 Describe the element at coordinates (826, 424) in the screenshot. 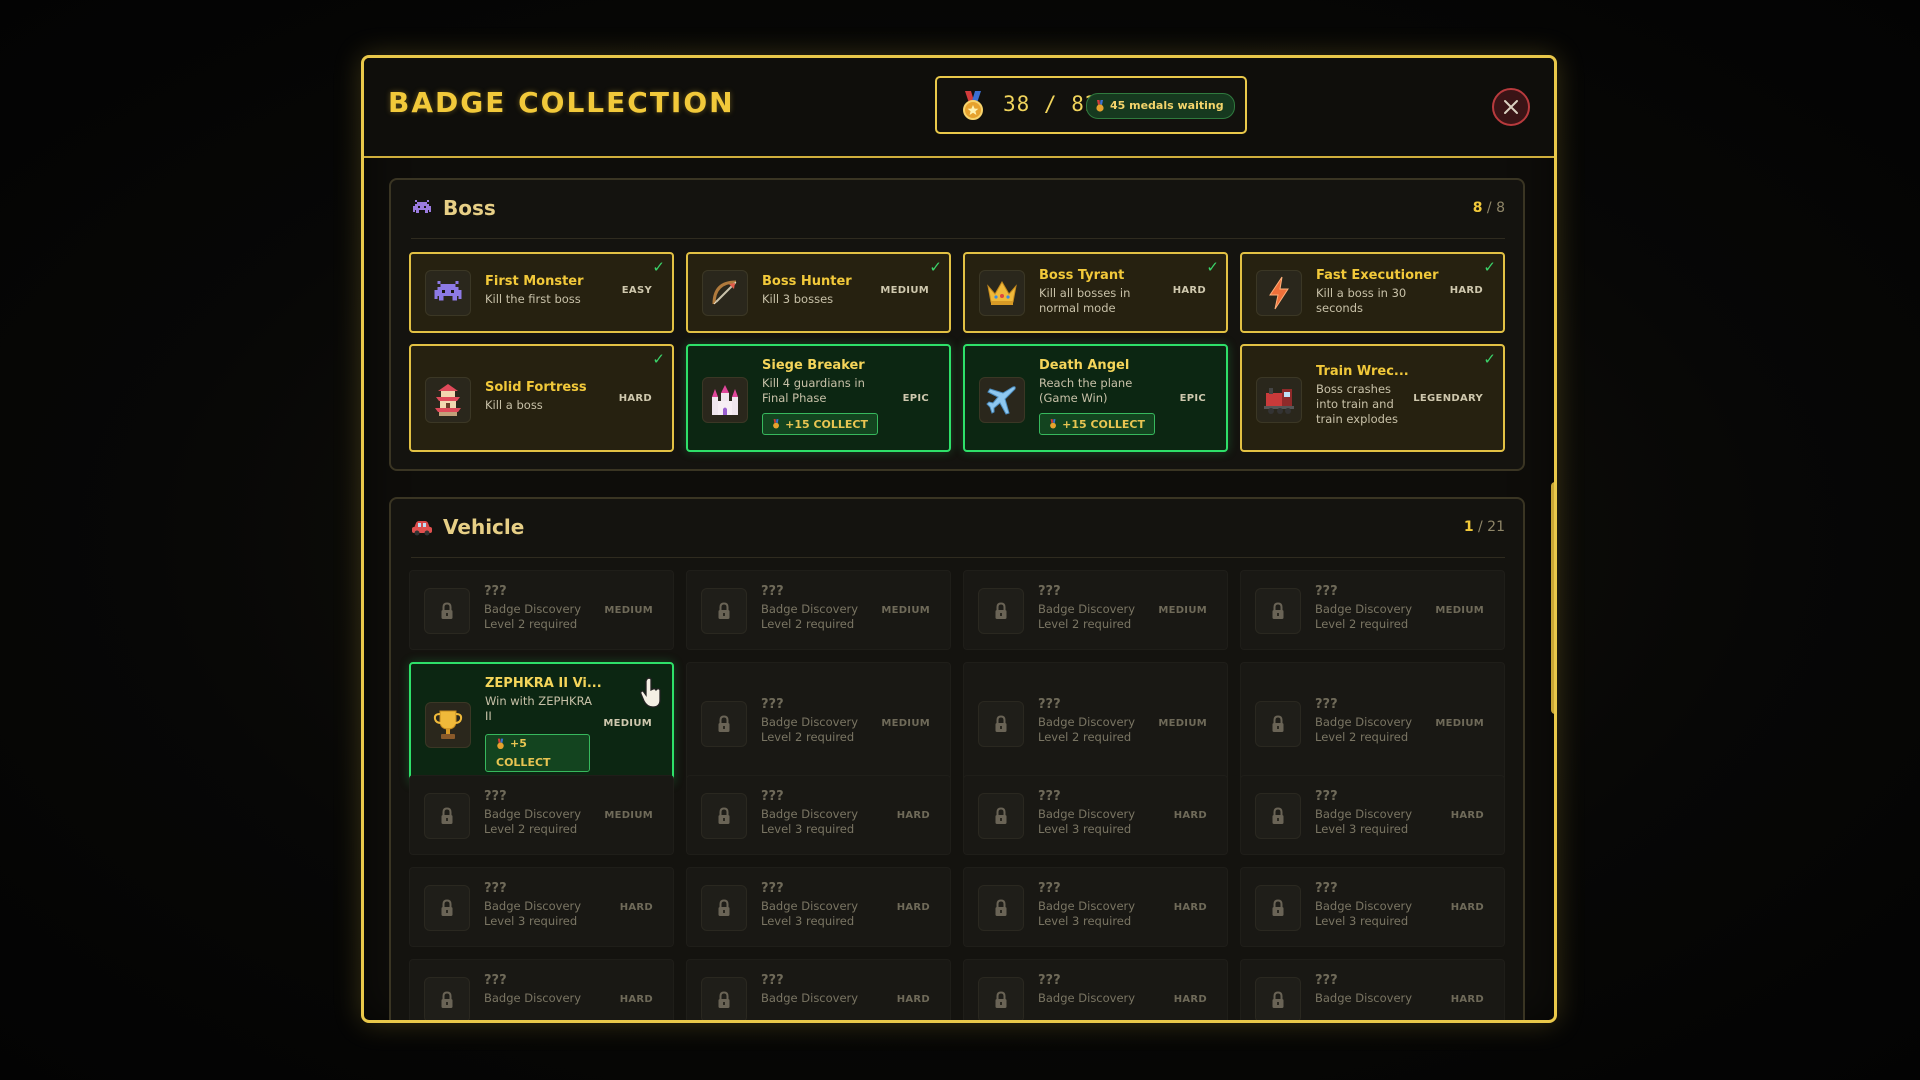

I see `collect-button-label: +15 COLLECT` at that location.